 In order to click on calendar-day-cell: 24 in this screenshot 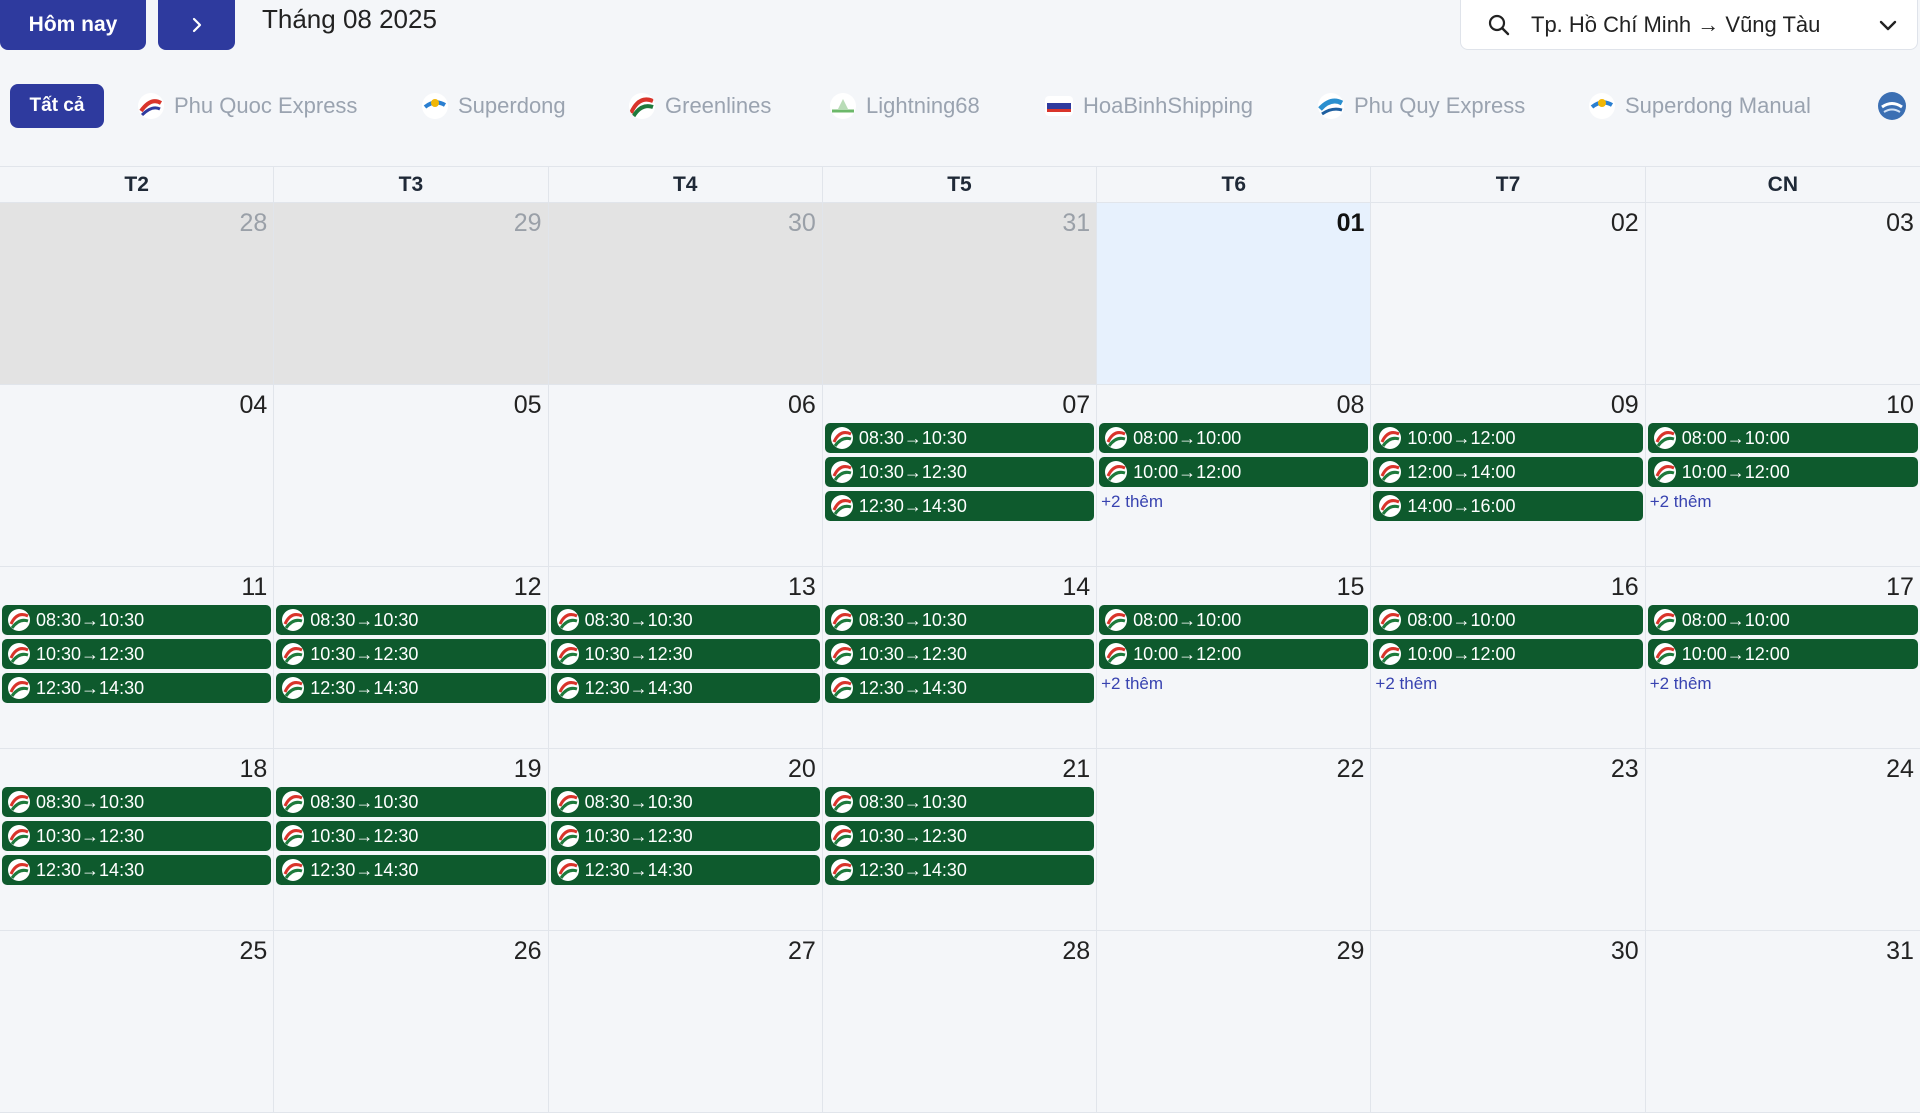, I will do `click(1783, 839)`.